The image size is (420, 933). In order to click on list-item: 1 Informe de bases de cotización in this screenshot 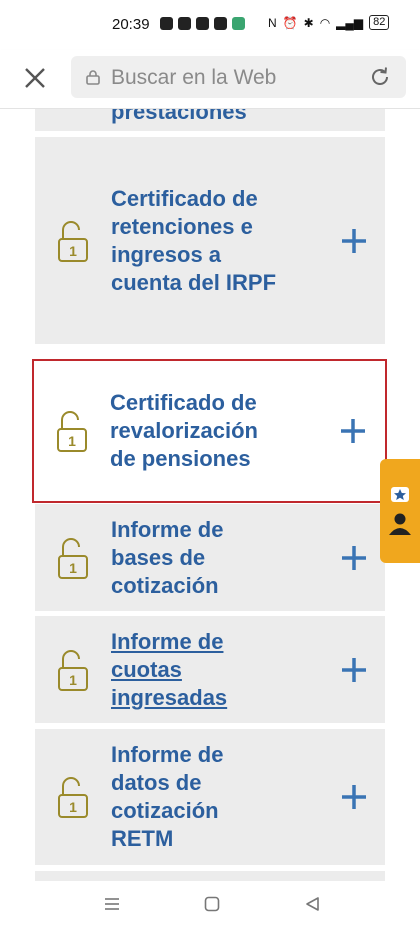, I will do `click(210, 557)`.